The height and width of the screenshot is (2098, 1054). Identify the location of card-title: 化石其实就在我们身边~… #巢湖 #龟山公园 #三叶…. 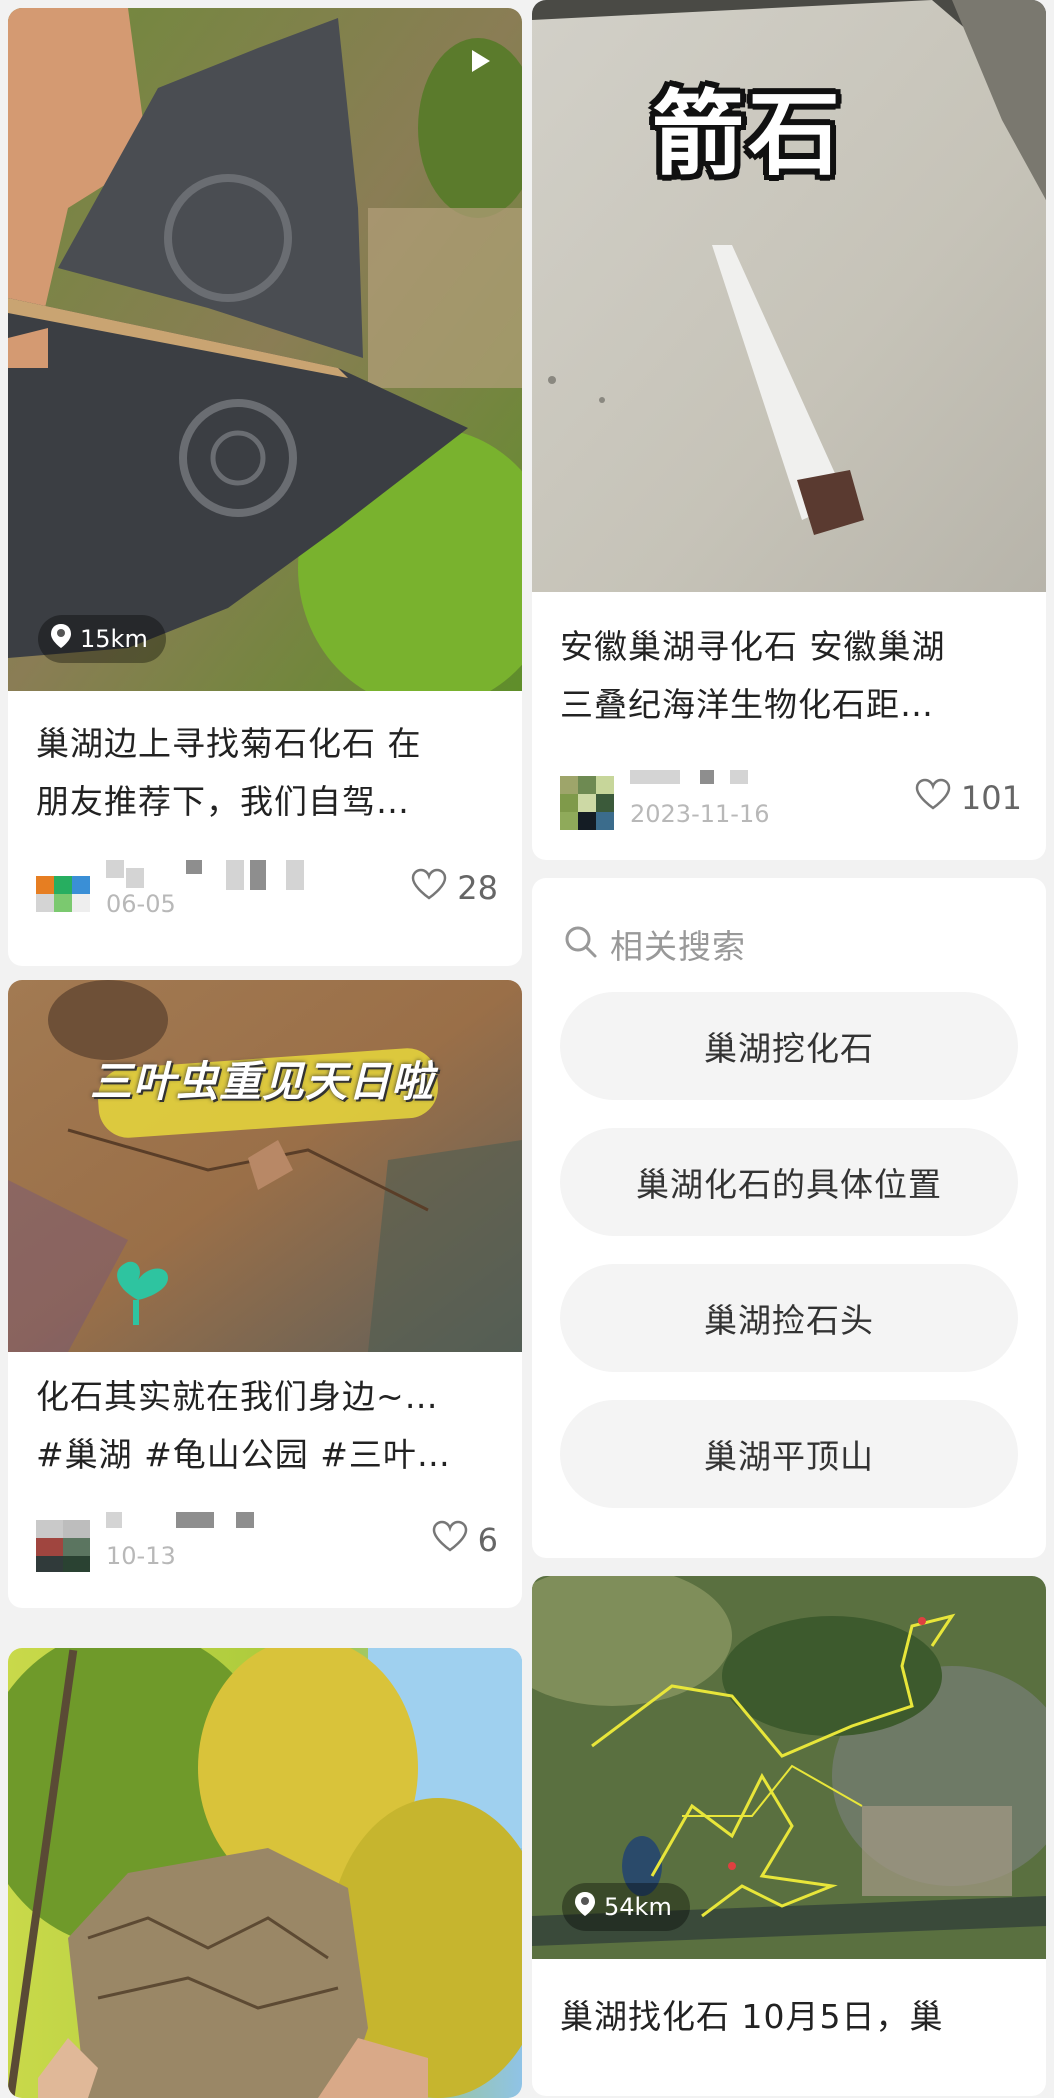
(243, 1425).